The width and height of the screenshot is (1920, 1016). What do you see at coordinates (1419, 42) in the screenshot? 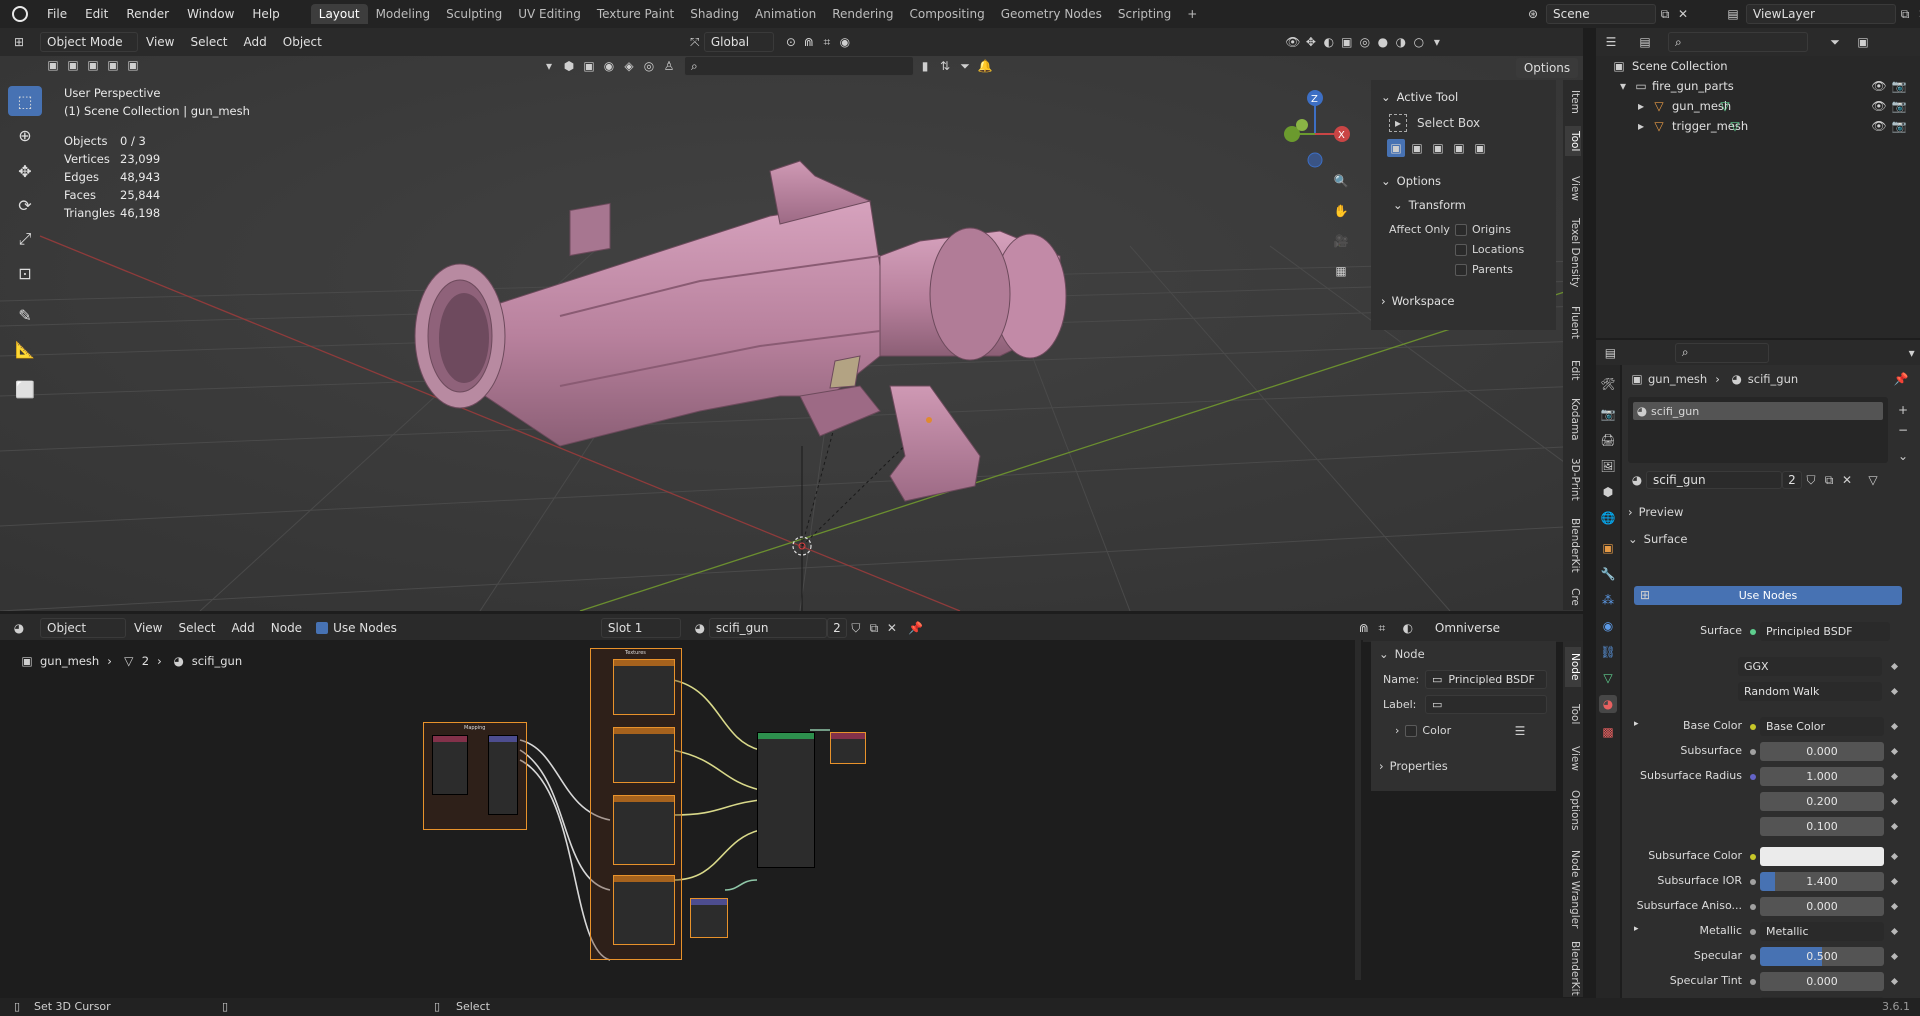
I see `shading-rendered-icon: ○` at bounding box center [1419, 42].